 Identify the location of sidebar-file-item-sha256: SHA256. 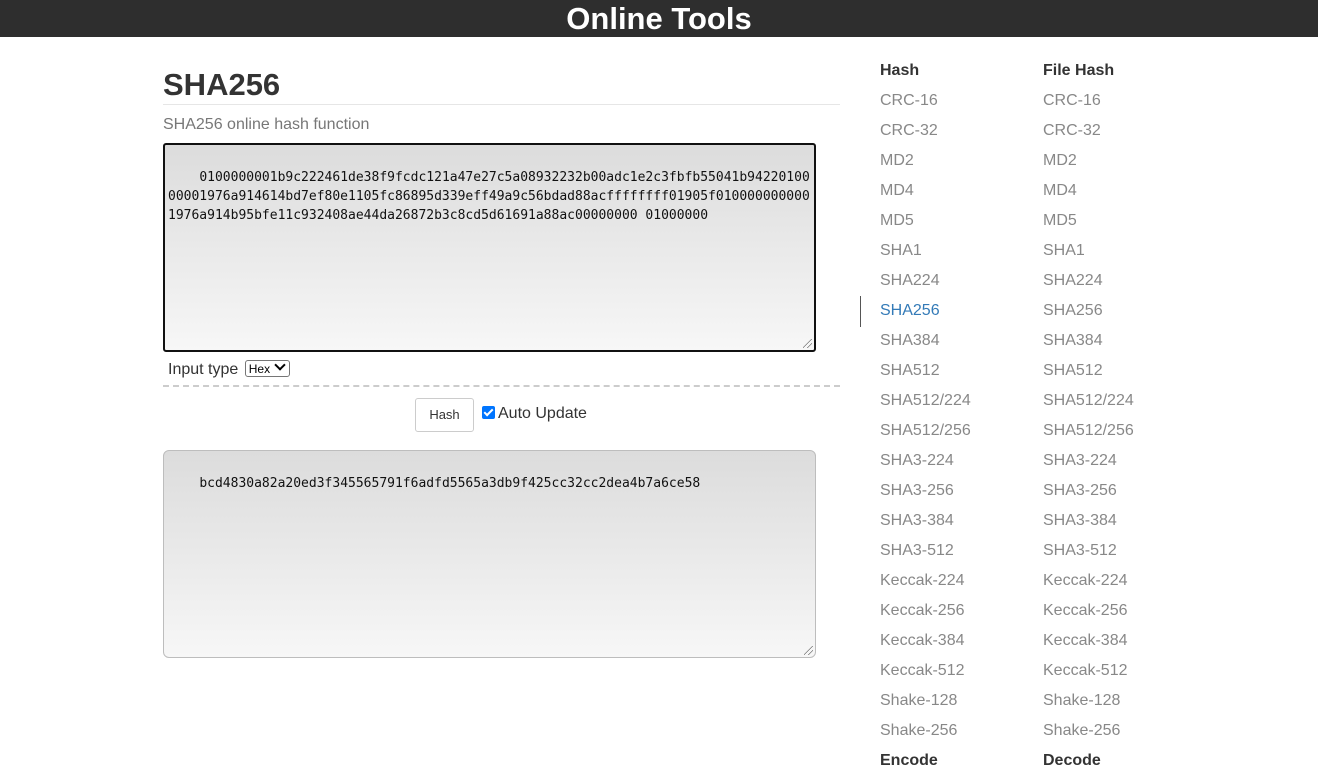
(1088, 311).